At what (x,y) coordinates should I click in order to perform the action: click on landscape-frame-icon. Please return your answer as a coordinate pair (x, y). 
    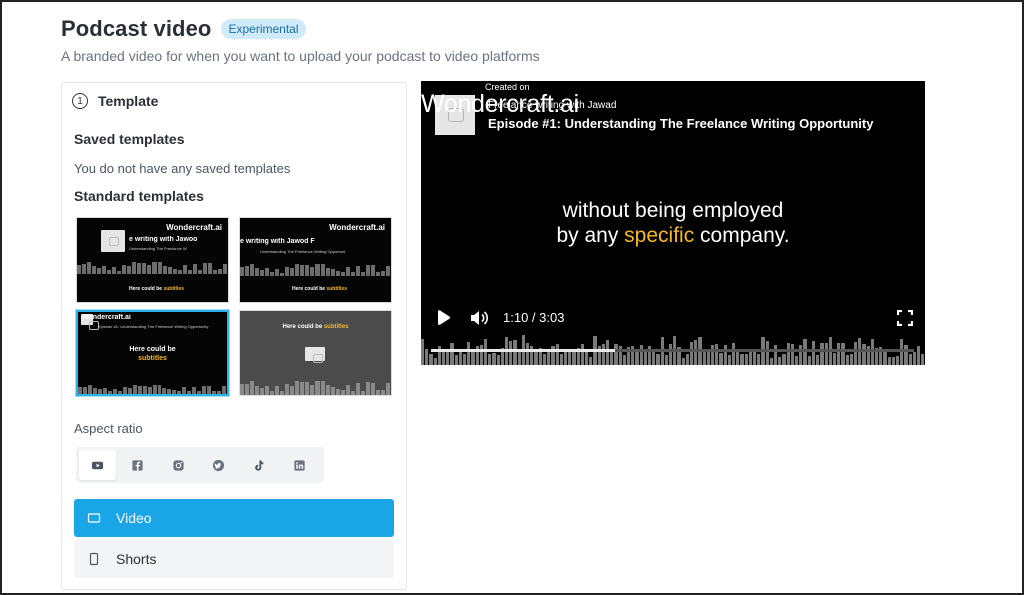
    Looking at the image, I should click on (94, 518).